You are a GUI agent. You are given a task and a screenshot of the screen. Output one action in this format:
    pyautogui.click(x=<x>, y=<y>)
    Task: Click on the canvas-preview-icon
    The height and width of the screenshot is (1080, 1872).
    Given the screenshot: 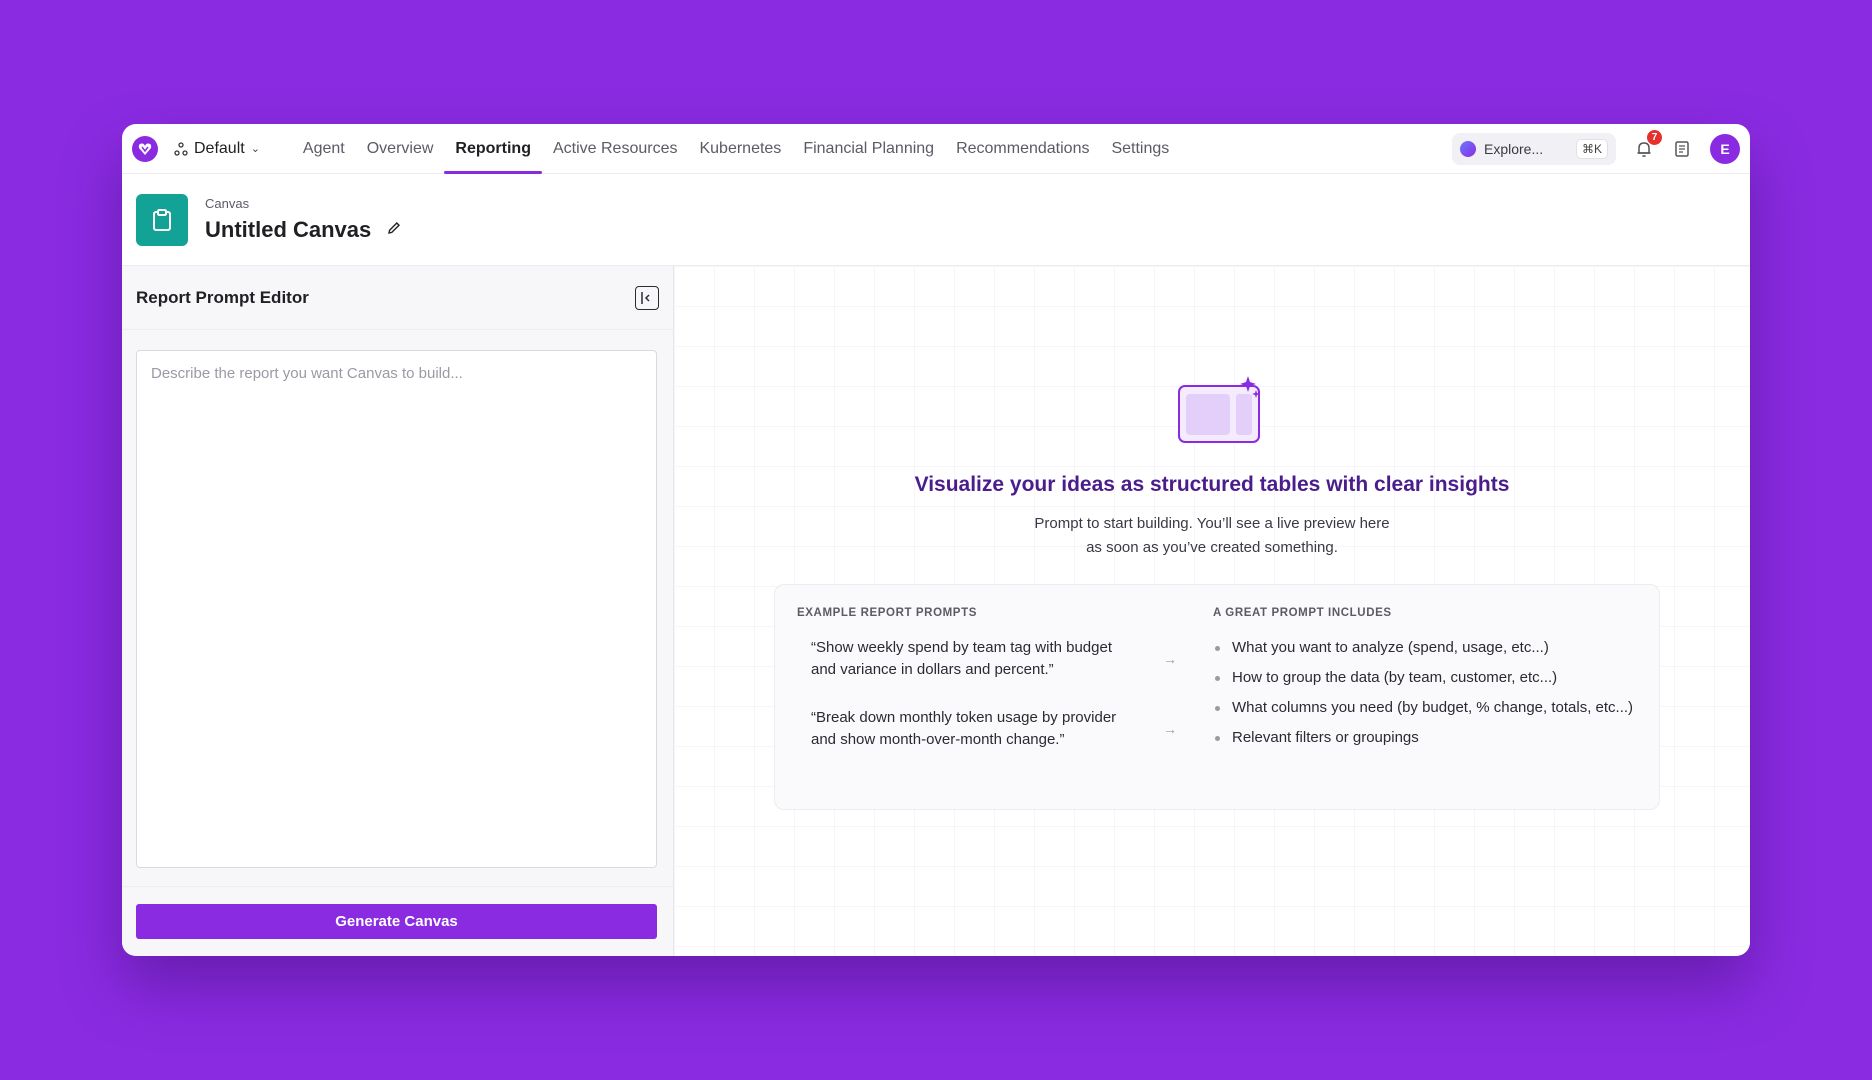 What is the action you would take?
    pyautogui.click(x=1219, y=410)
    